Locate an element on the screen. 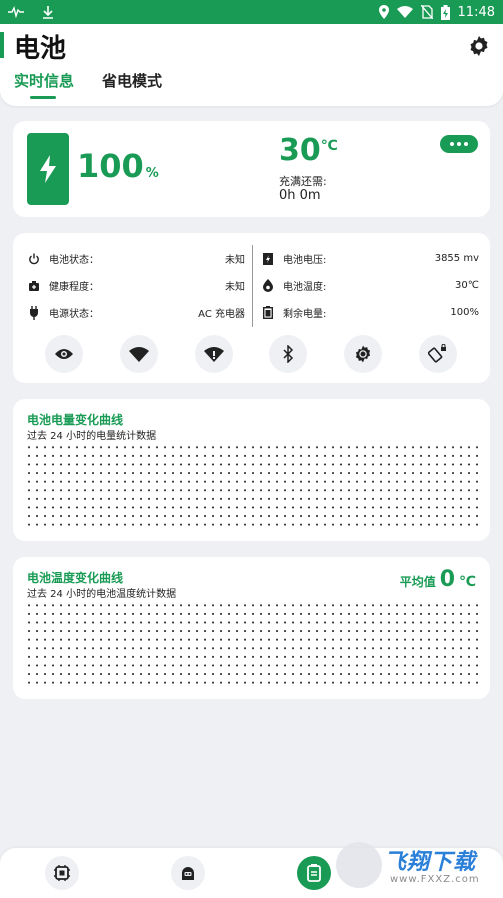 The width and height of the screenshot is (503, 898). chart-subtitle: 过去 24 小时的电池温度统计数据 is located at coordinates (102, 594).